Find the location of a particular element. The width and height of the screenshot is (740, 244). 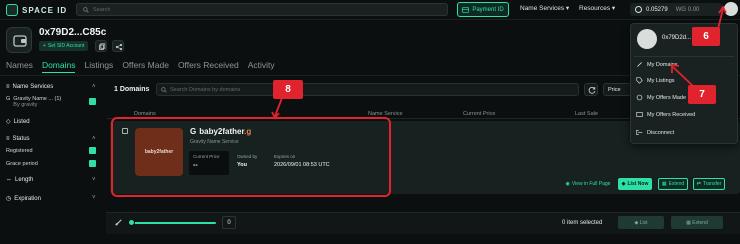

status-grace-label: Grace period is located at coordinates (22, 164).